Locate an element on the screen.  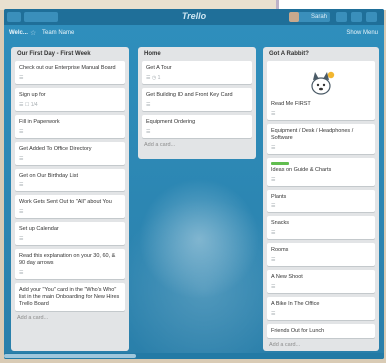
notifications-button is located at coordinates (371, 17).